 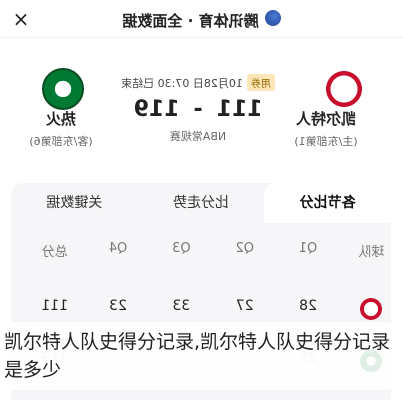 I want to click on home-team-name: 热火, so click(x=61, y=119).